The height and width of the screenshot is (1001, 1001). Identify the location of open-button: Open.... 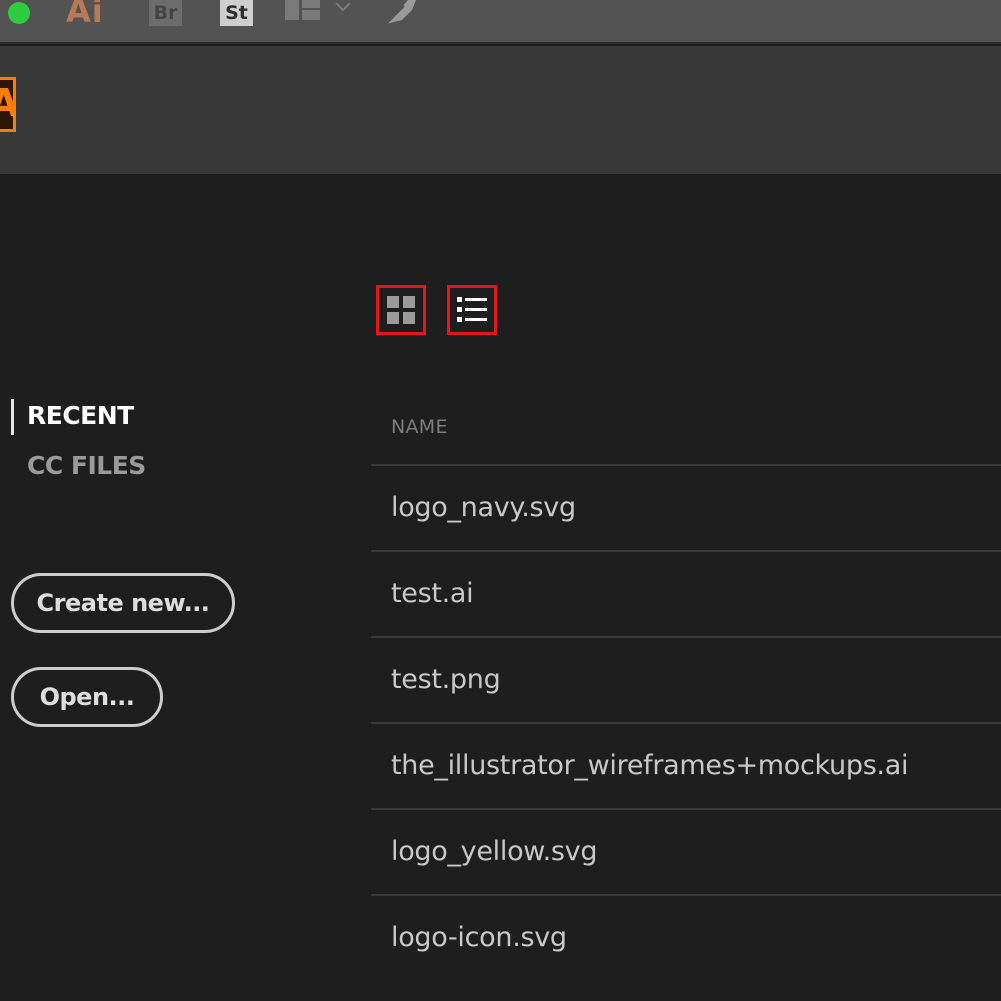
(87, 697).